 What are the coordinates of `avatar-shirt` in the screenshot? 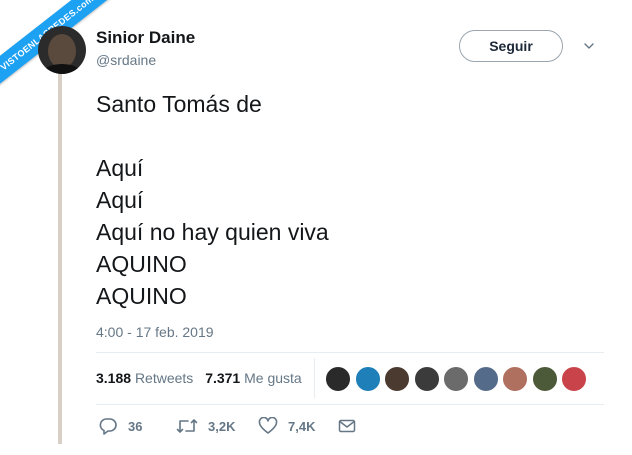 It's located at (62, 69).